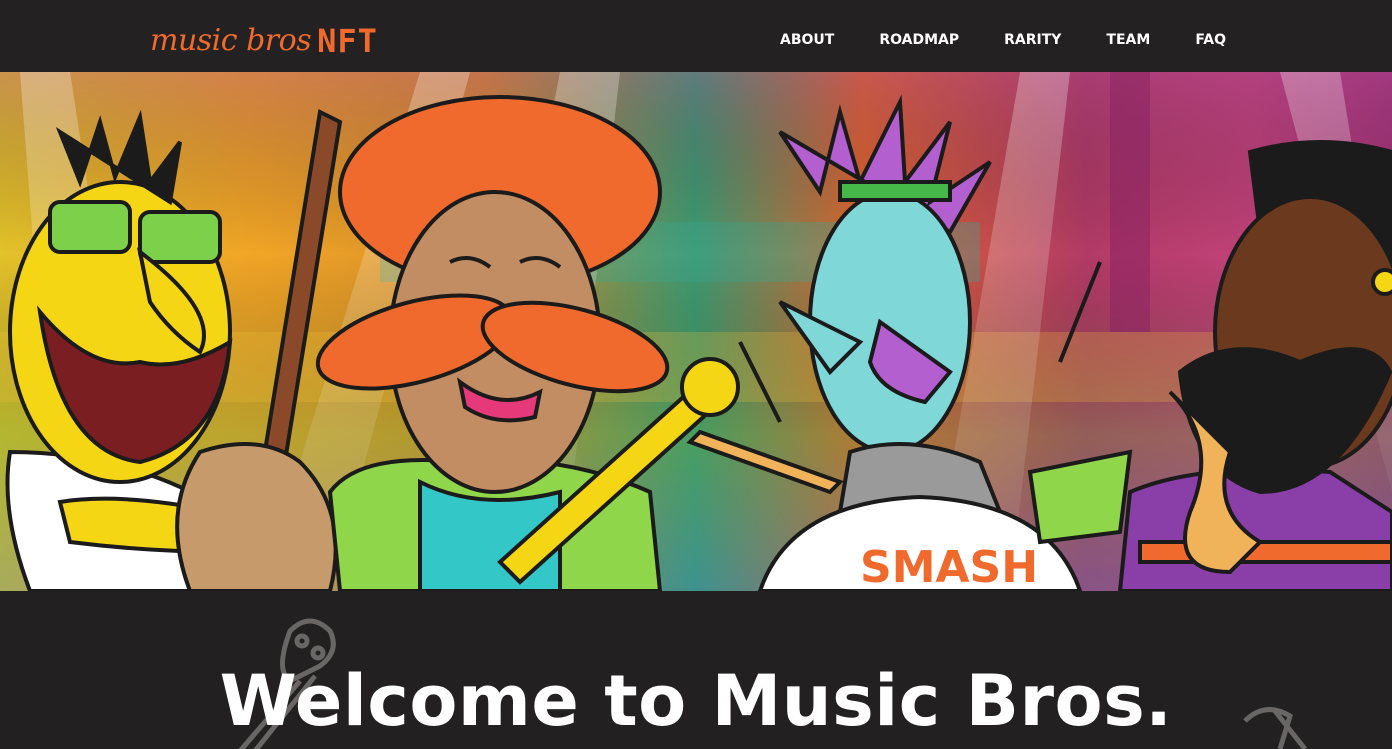 This screenshot has width=1392, height=749. I want to click on drum-label: SMASH, so click(949, 566).